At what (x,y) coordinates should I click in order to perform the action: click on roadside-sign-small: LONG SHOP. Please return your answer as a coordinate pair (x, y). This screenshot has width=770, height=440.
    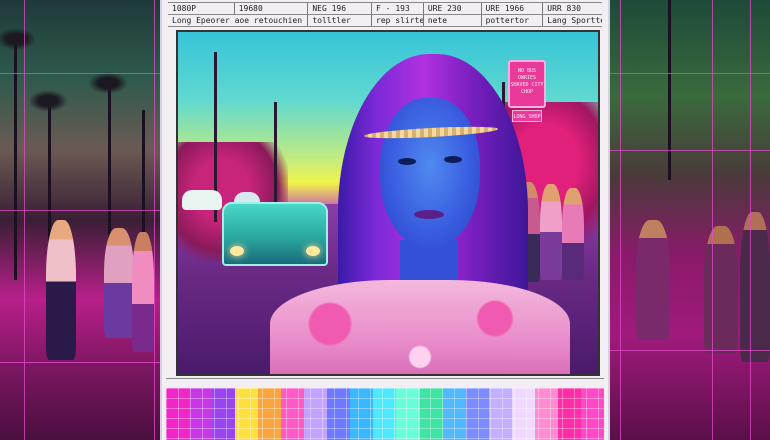
    Looking at the image, I should click on (527, 116).